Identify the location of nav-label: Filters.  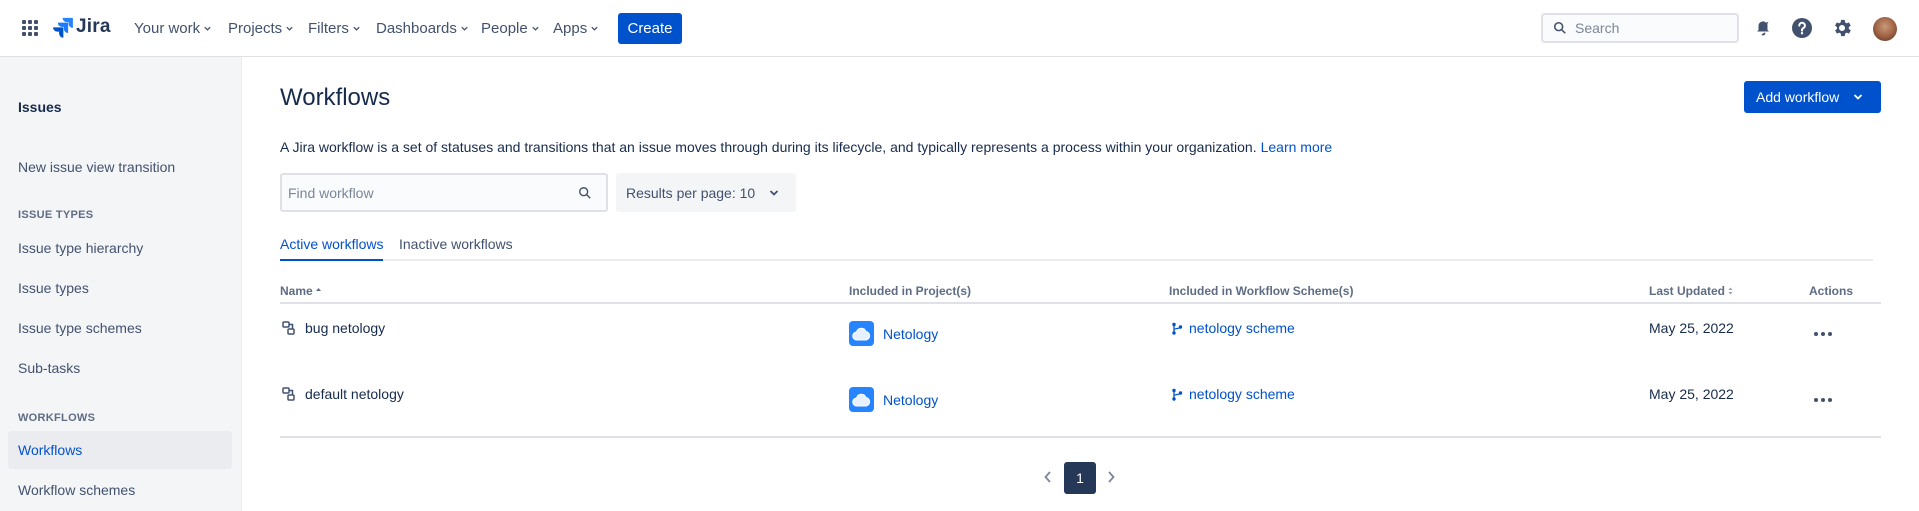
(328, 28).